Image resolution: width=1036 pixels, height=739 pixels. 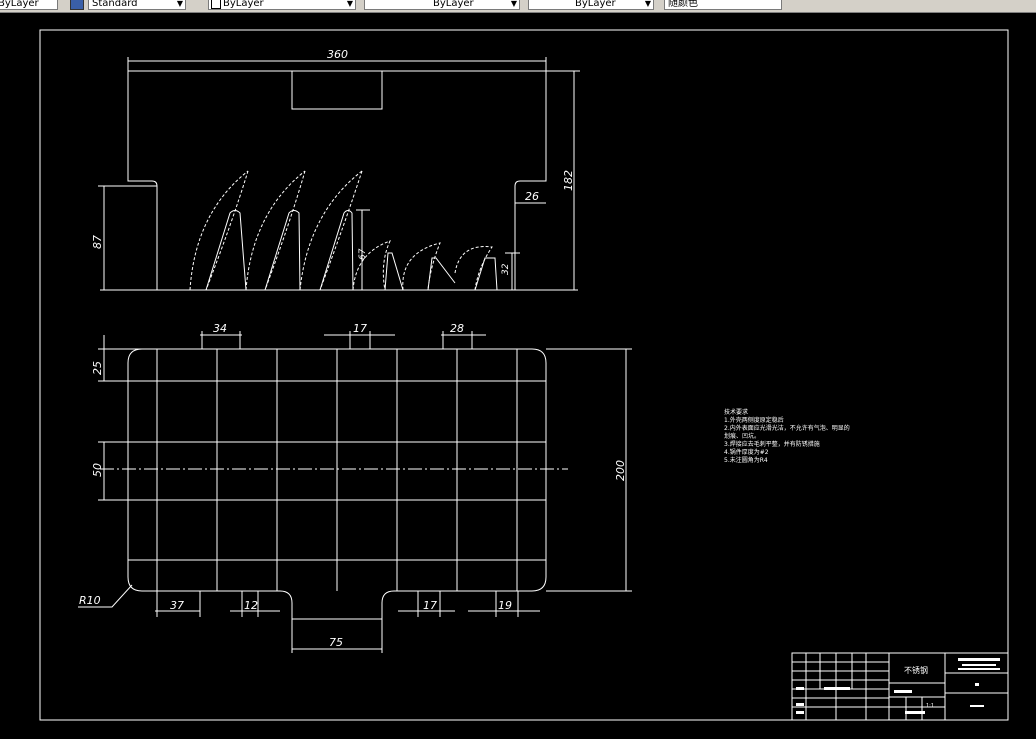 What do you see at coordinates (430, 605) in the screenshot?
I see `dim-17b: 17` at bounding box center [430, 605].